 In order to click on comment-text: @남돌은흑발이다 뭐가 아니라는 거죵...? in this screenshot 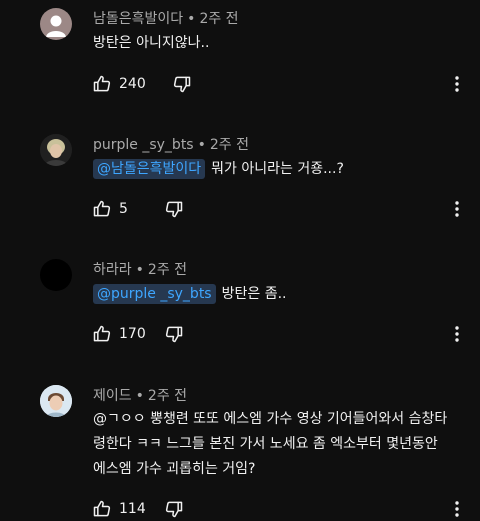, I will do `click(273, 169)`.